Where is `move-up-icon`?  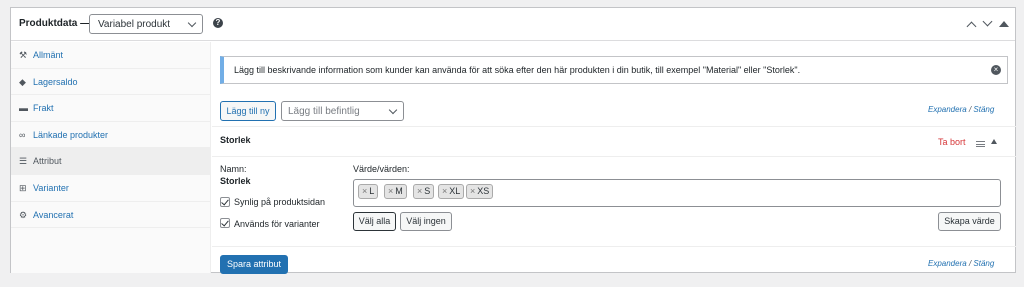
move-up-icon is located at coordinates (971, 26).